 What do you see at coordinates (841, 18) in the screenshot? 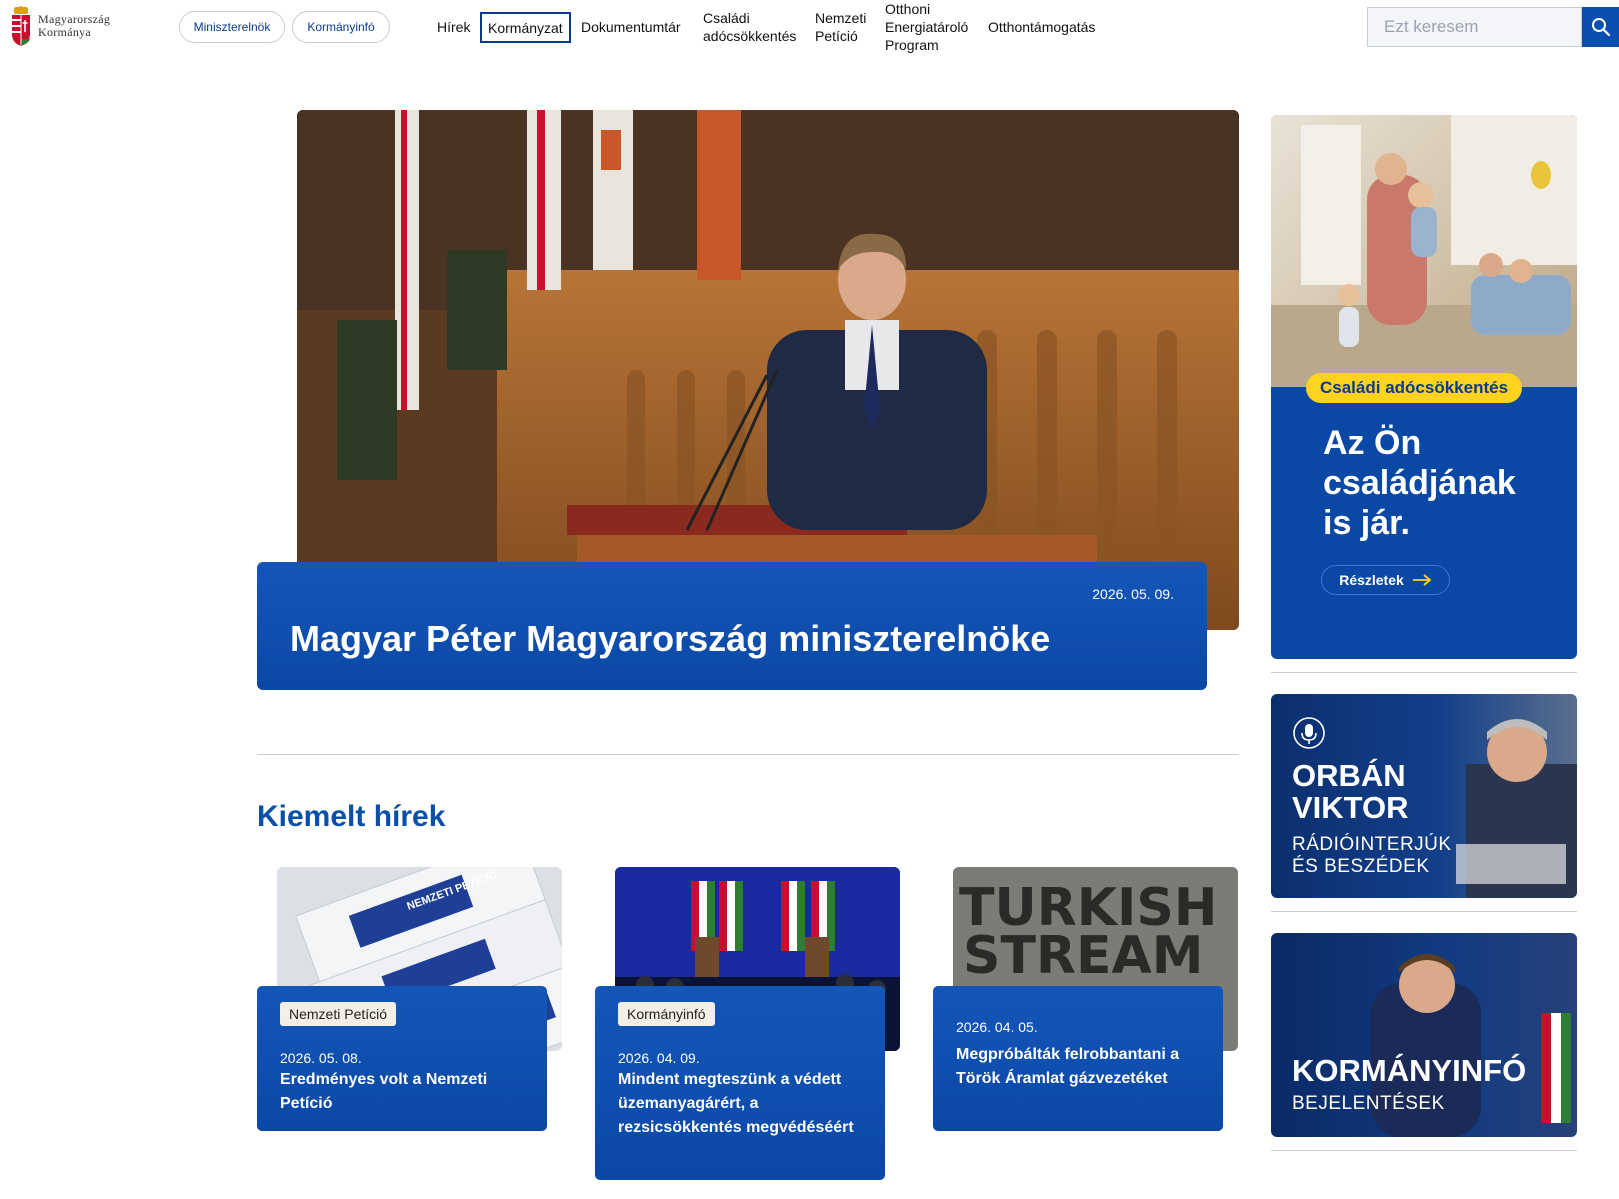
I see `nav-nemzeti-line-1: Nemzeti` at bounding box center [841, 18].